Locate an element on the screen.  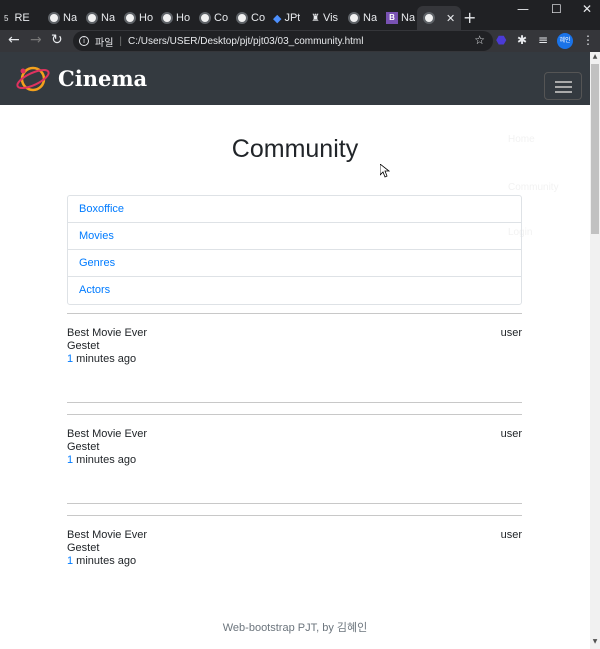
scroll-down-icon: ▼ is located at coordinates (595, 643).